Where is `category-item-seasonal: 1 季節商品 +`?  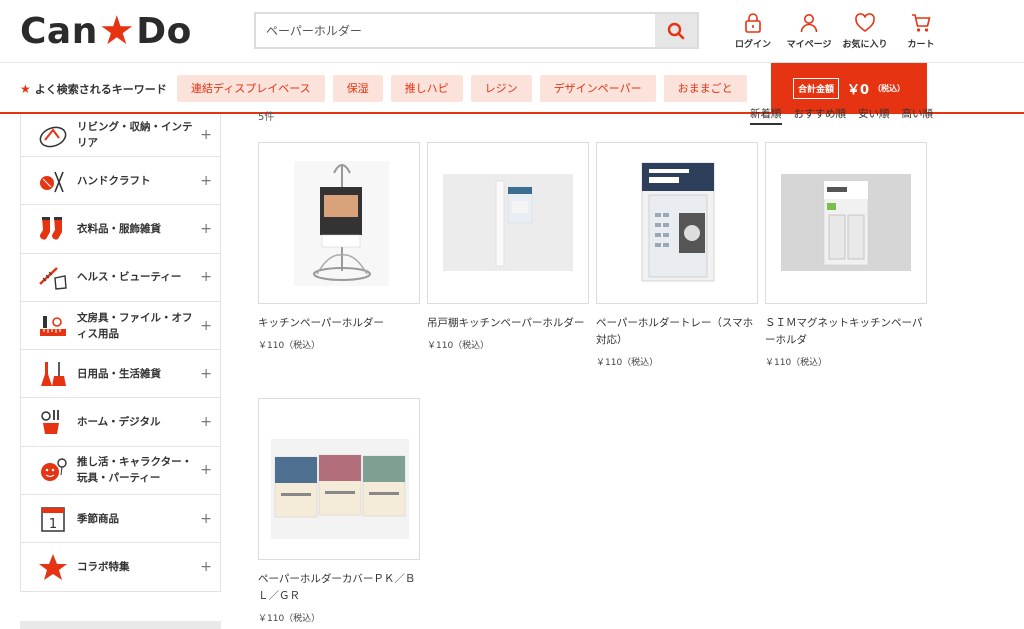
category-item-seasonal: 1 季節商品 + is located at coordinates (120, 519).